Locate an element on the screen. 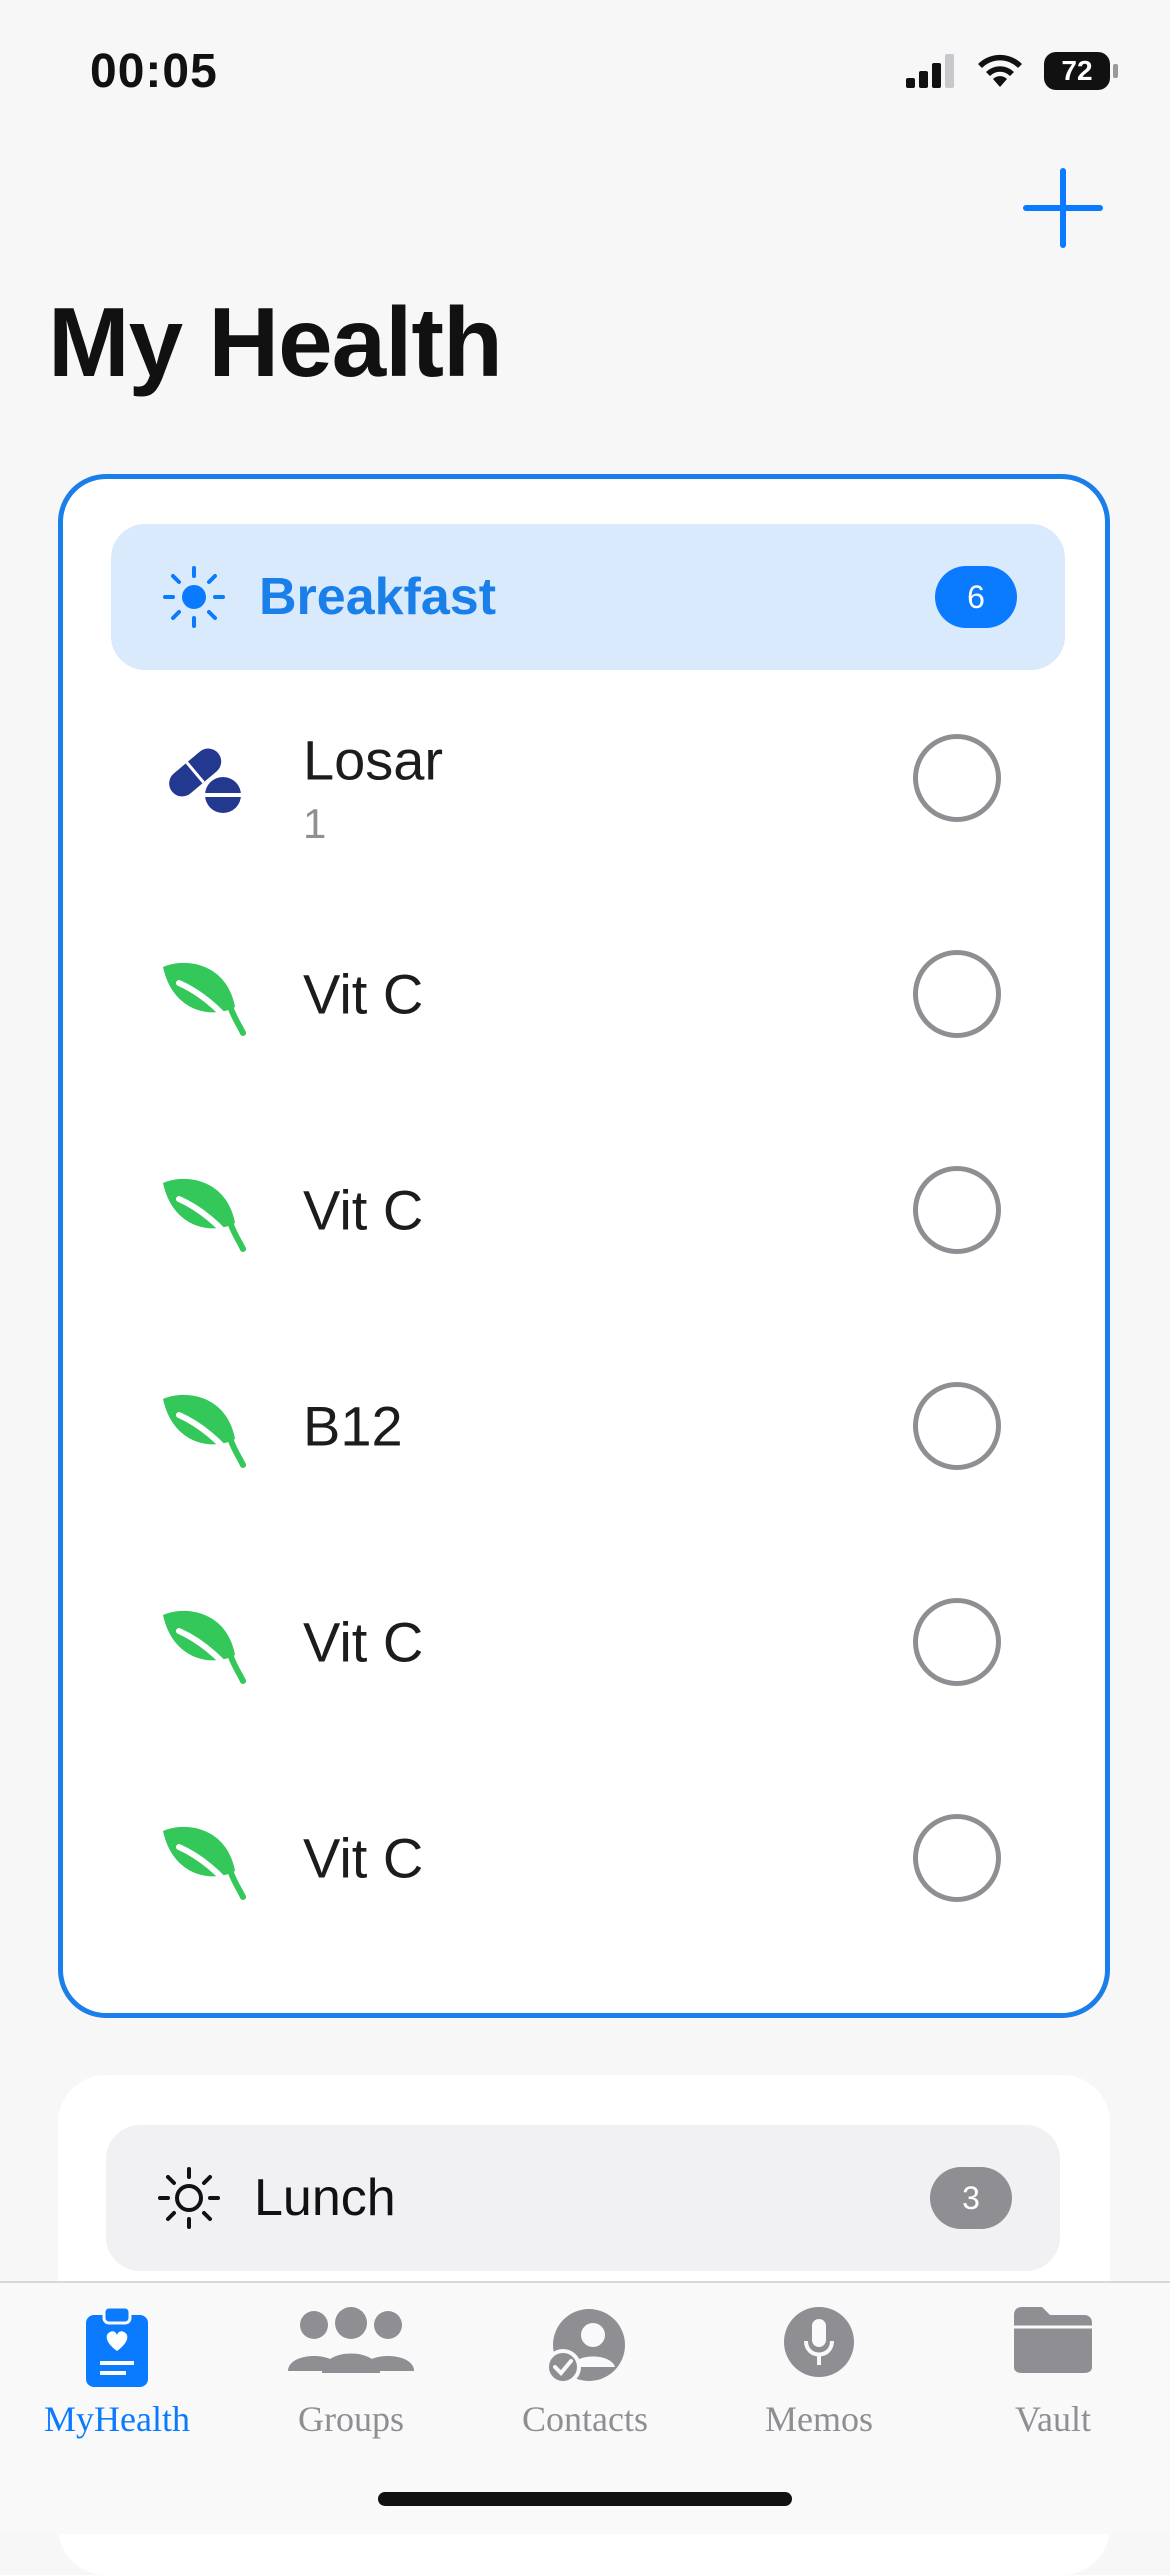  medication-row: Losar 1 is located at coordinates (584, 778).